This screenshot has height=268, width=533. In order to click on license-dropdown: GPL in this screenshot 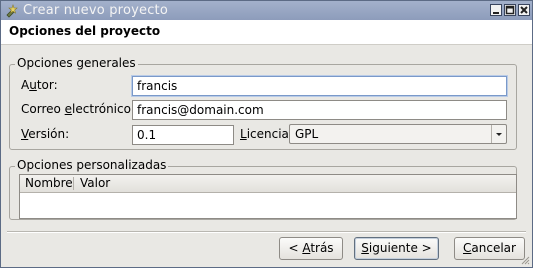, I will do `click(398, 134)`.